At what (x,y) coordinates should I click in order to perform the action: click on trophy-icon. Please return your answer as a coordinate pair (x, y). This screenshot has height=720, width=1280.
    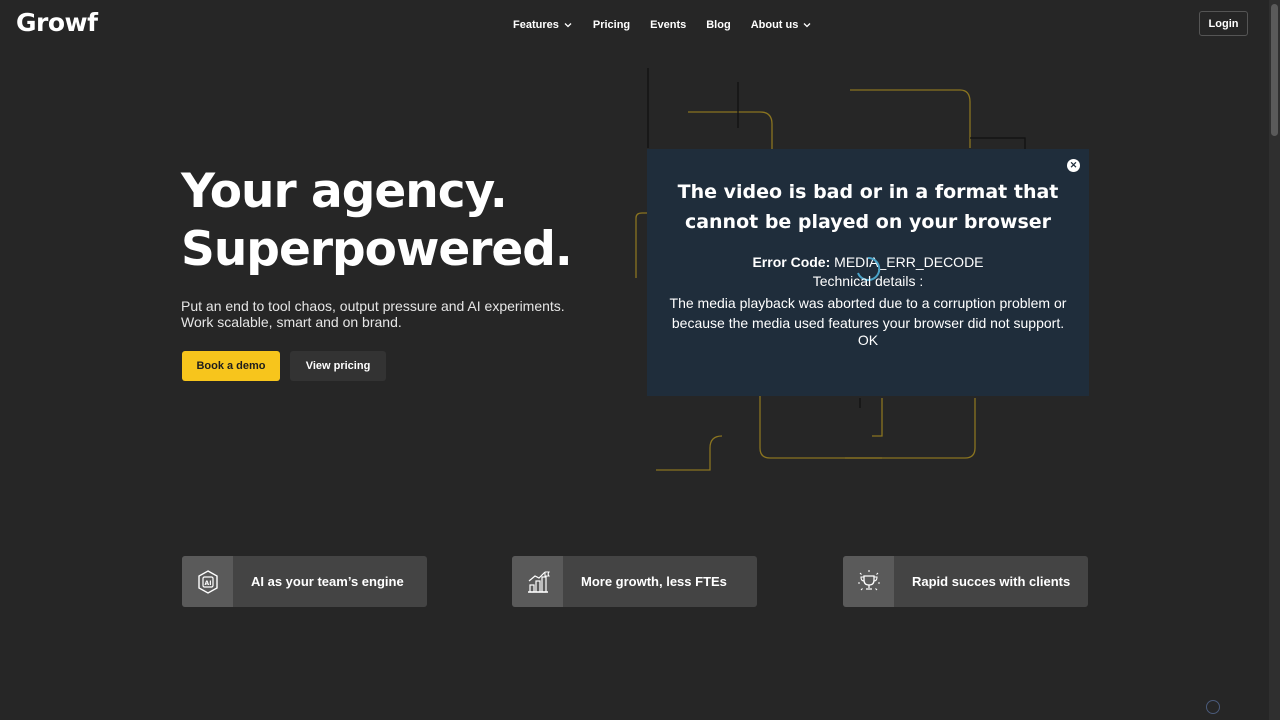
    Looking at the image, I should click on (868, 579).